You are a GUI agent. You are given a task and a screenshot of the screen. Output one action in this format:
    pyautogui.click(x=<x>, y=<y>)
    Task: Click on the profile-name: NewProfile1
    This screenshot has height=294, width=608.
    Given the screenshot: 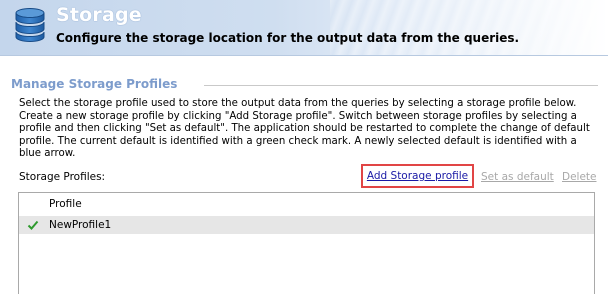 What is the action you would take?
    pyautogui.click(x=80, y=225)
    